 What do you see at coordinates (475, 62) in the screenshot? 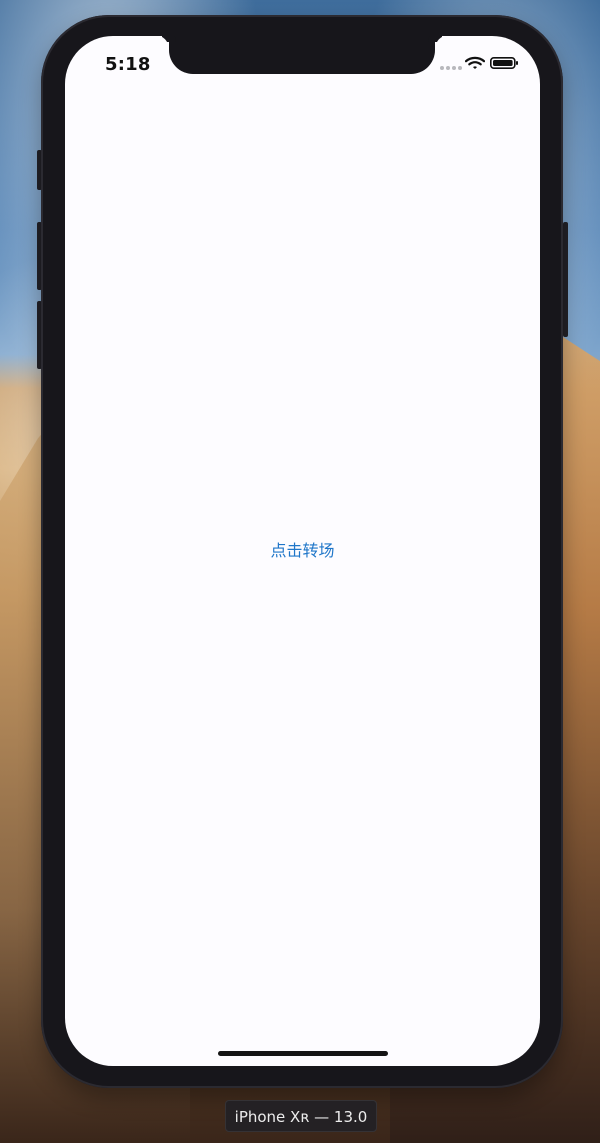
I see `wifi-icon` at bounding box center [475, 62].